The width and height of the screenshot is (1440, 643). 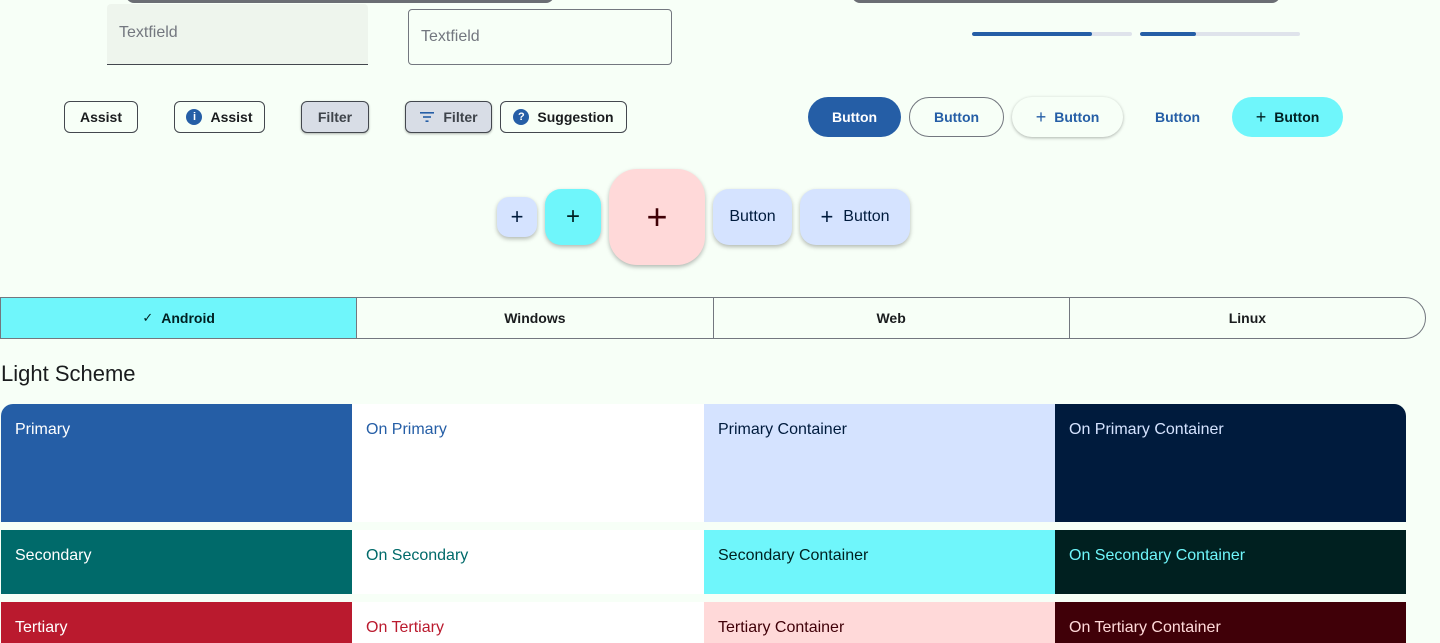 I want to click on swatch-secondary: Secondary, so click(x=176, y=562).